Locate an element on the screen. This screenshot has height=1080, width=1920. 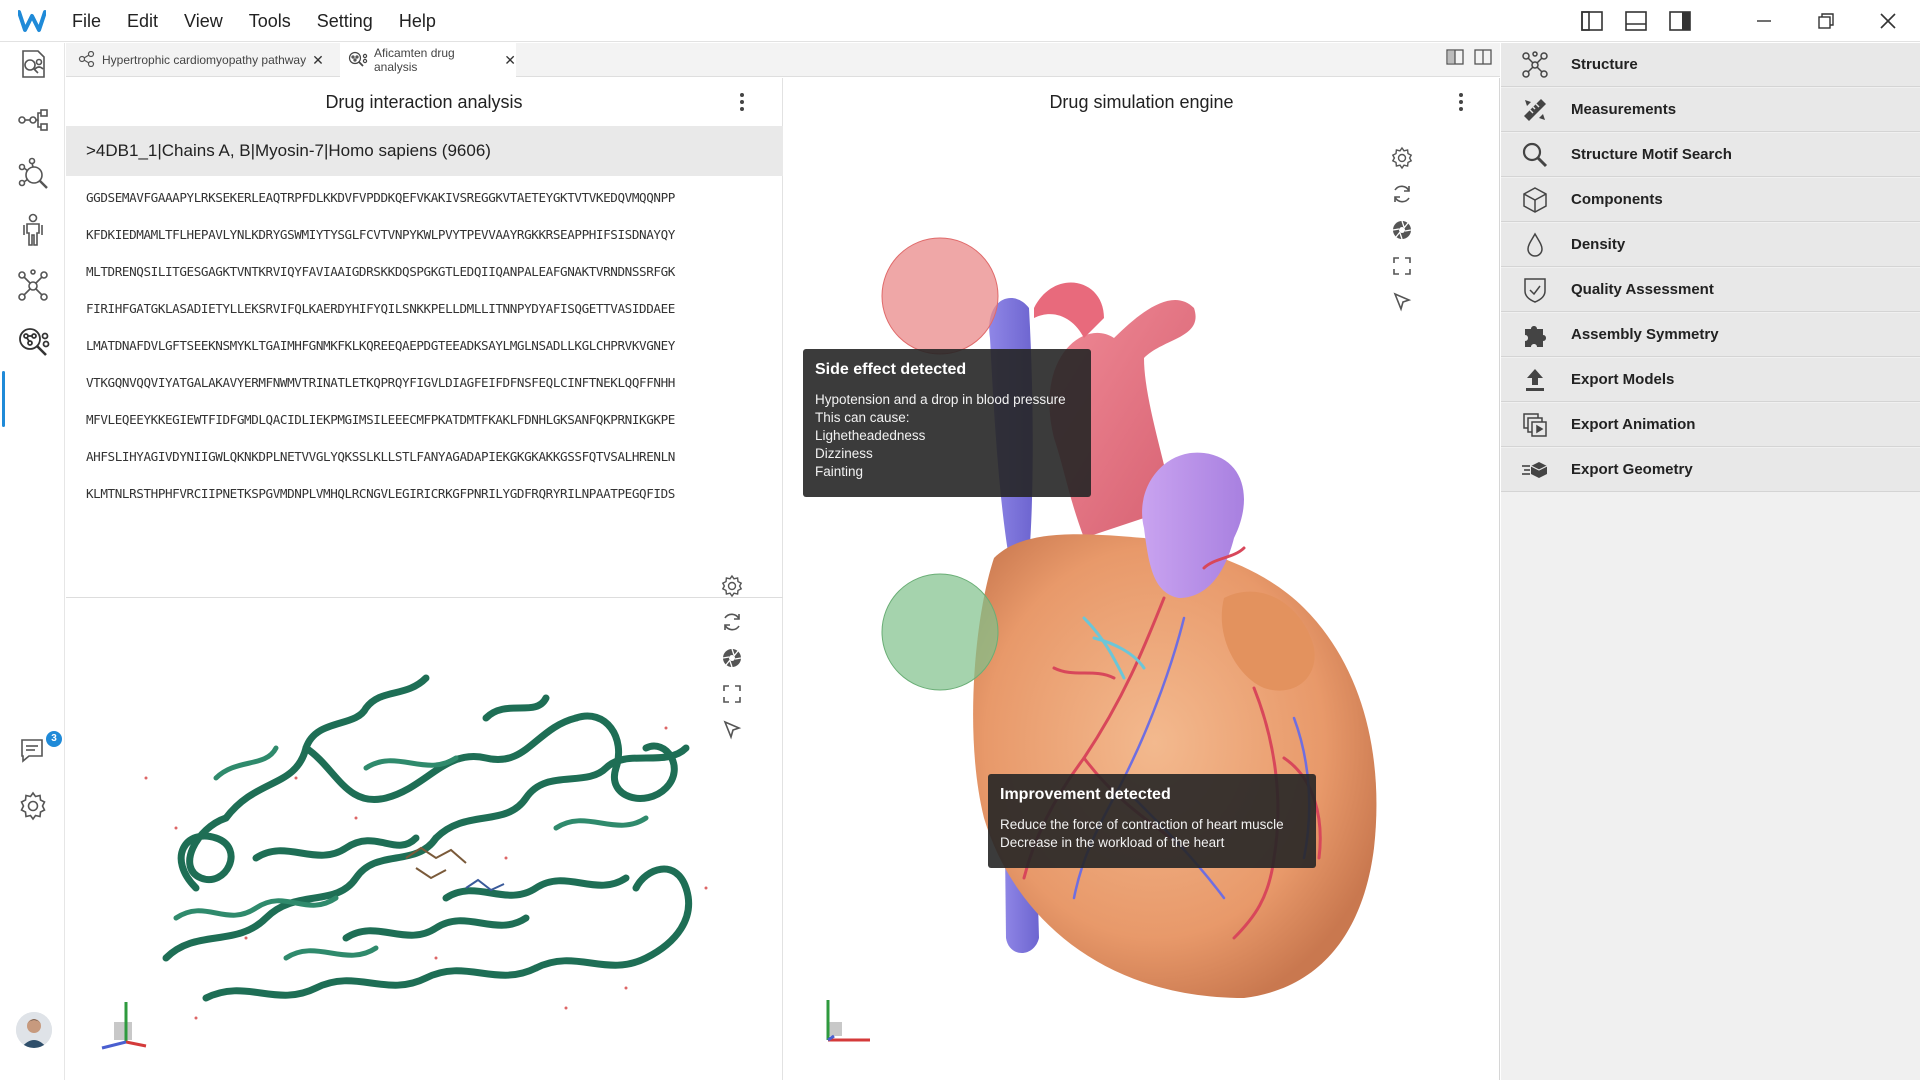
structure-label: Structure is located at coordinates (1604, 64).